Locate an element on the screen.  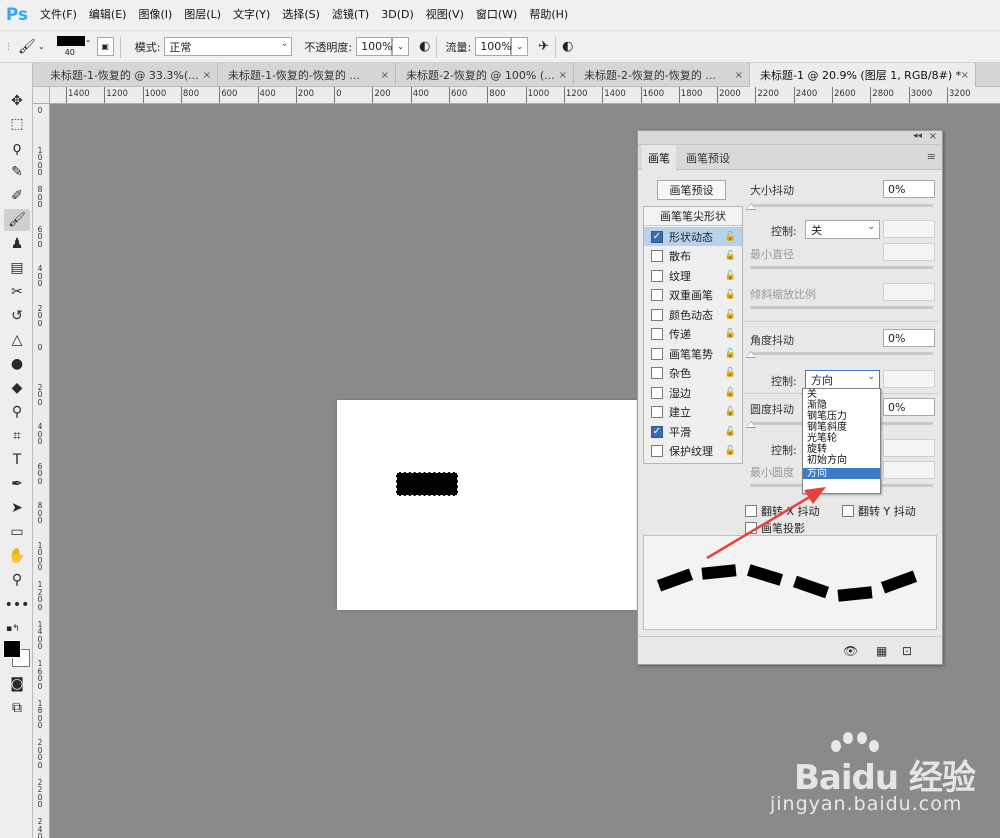
brush-size-picker: 40 ⌄ is located at coordinates (74, 47).